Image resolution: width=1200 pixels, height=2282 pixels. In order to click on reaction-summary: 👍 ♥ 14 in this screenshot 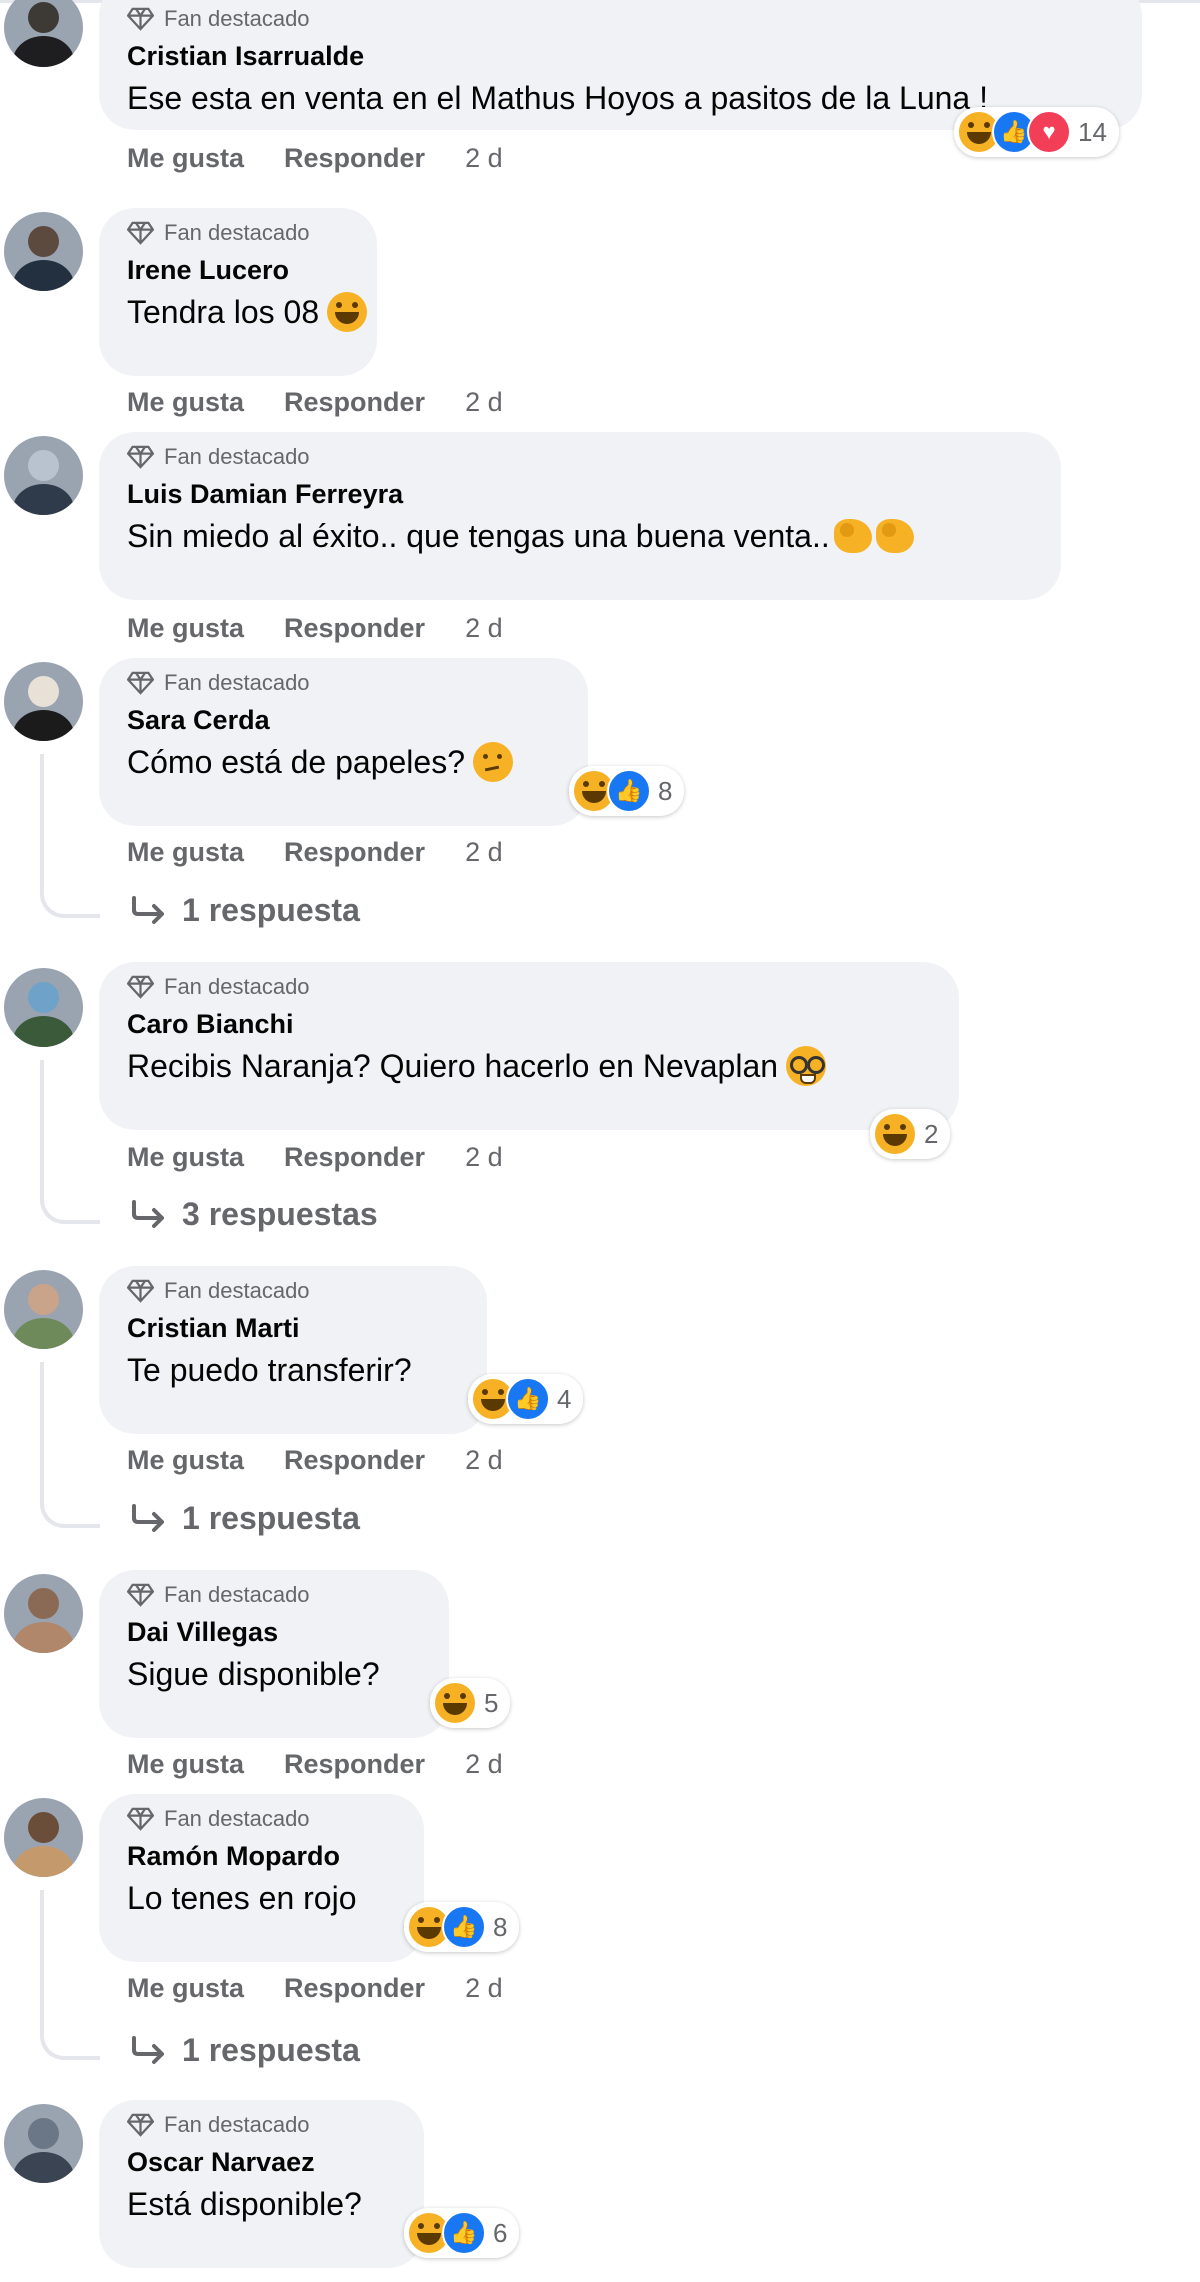, I will do `click(1036, 132)`.